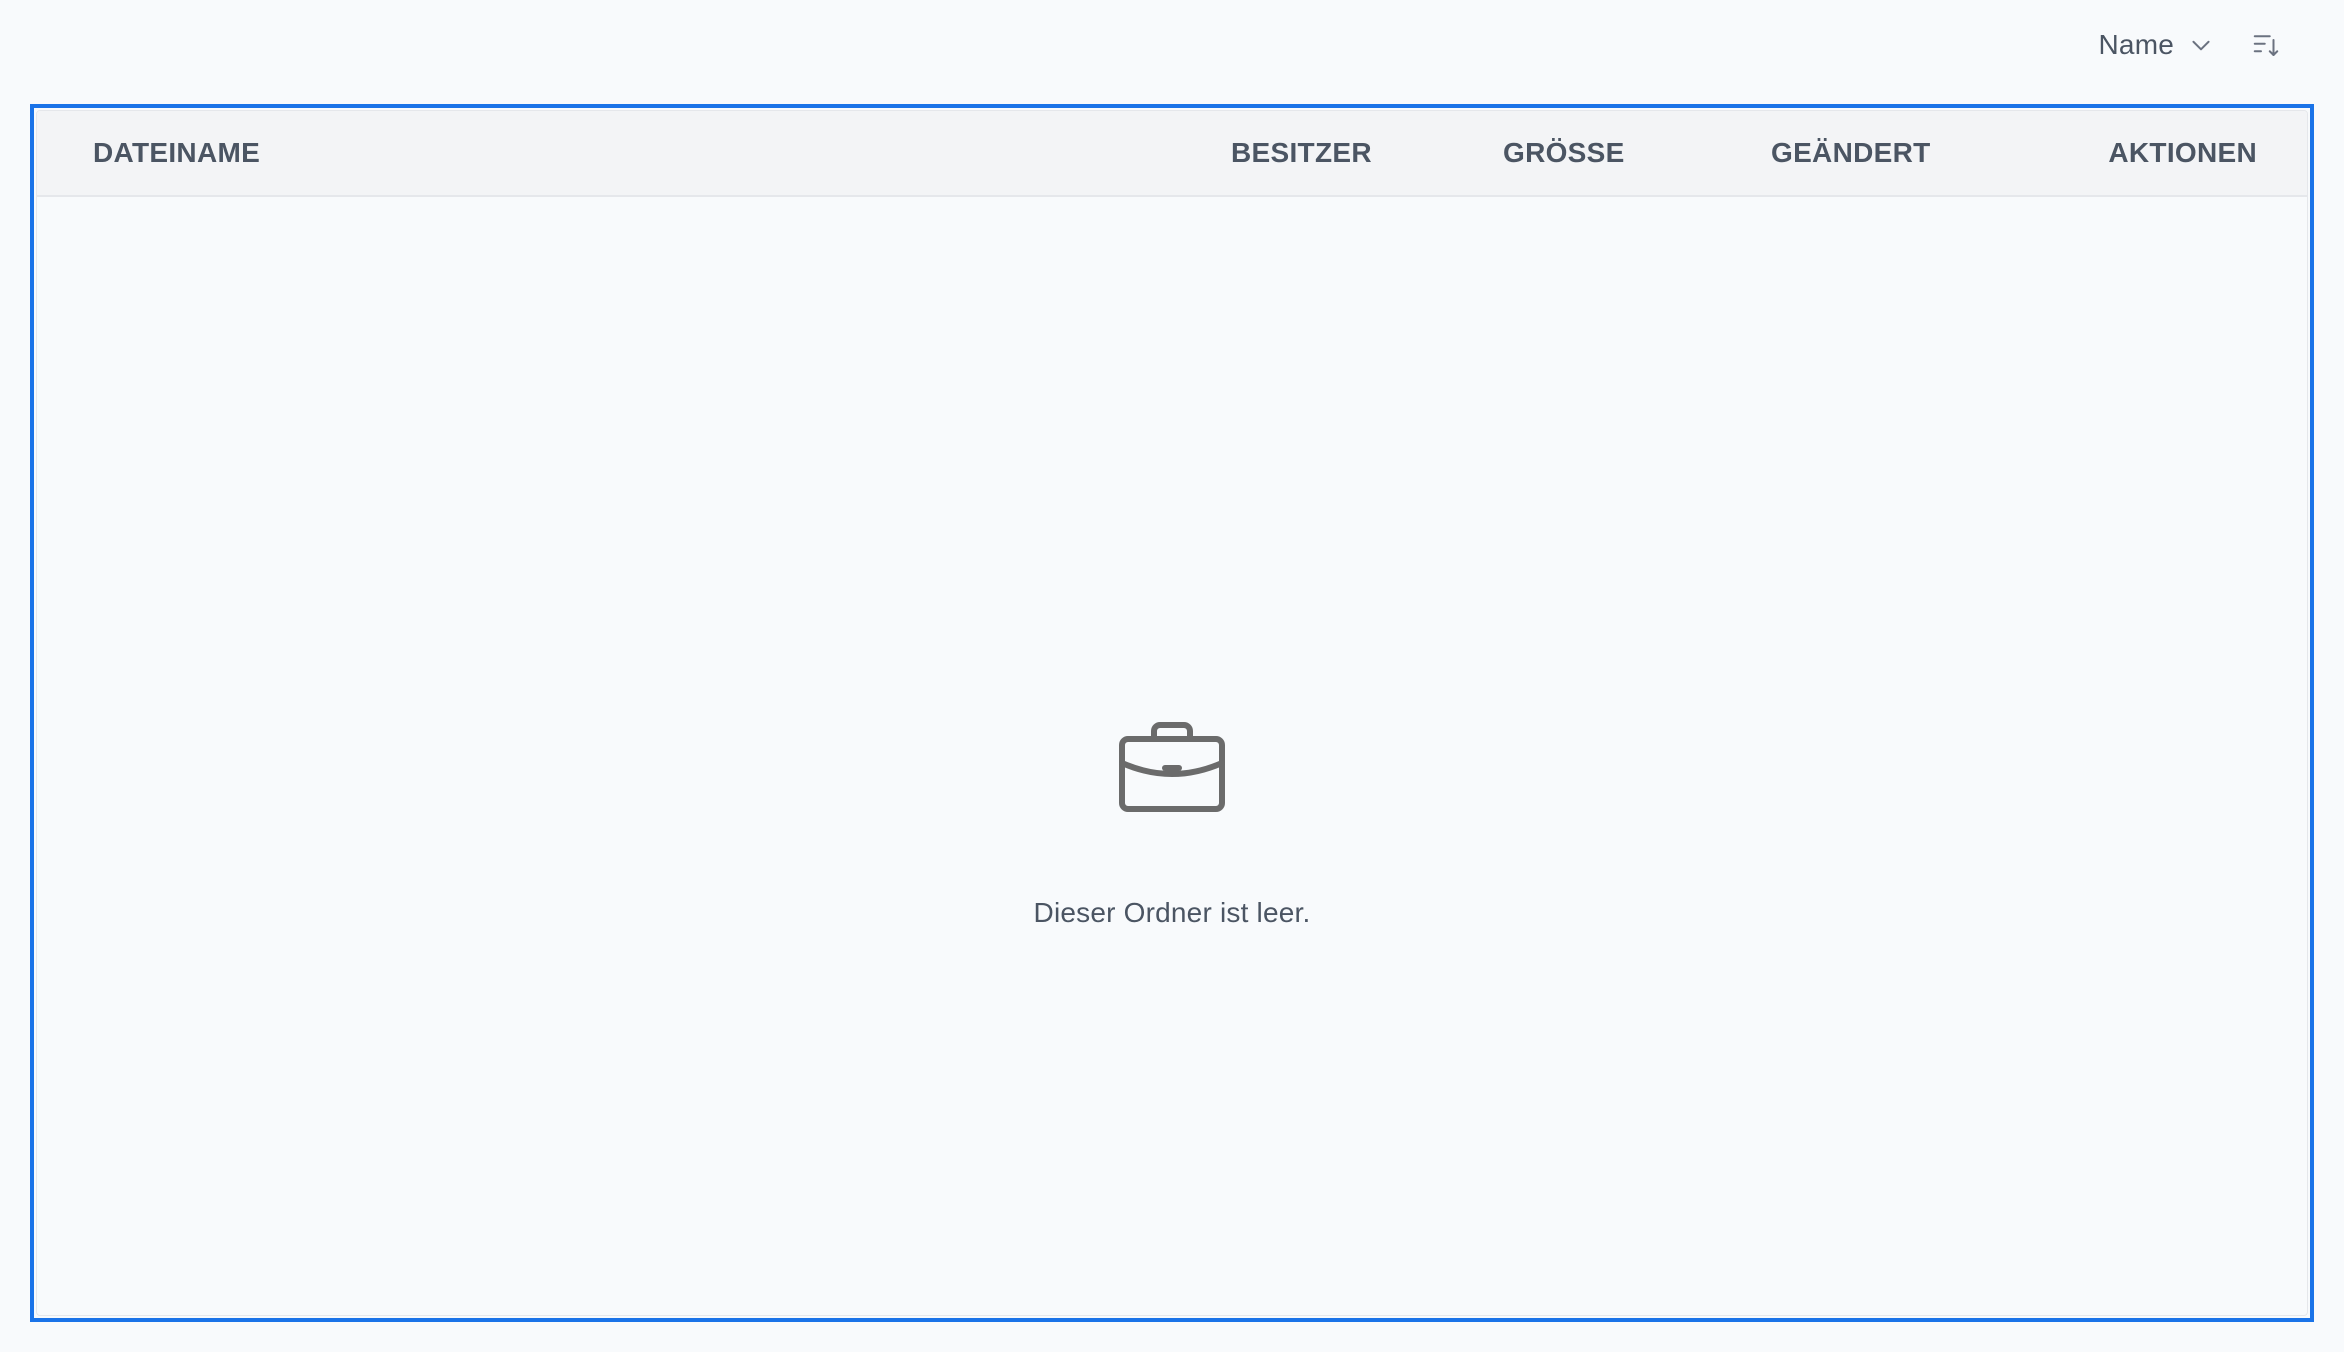 Image resolution: width=2344 pixels, height=1352 pixels. Describe the element at coordinates (1172, 912) in the screenshot. I see `empty-state-message: Dieser Ordner ist leer.` at that location.